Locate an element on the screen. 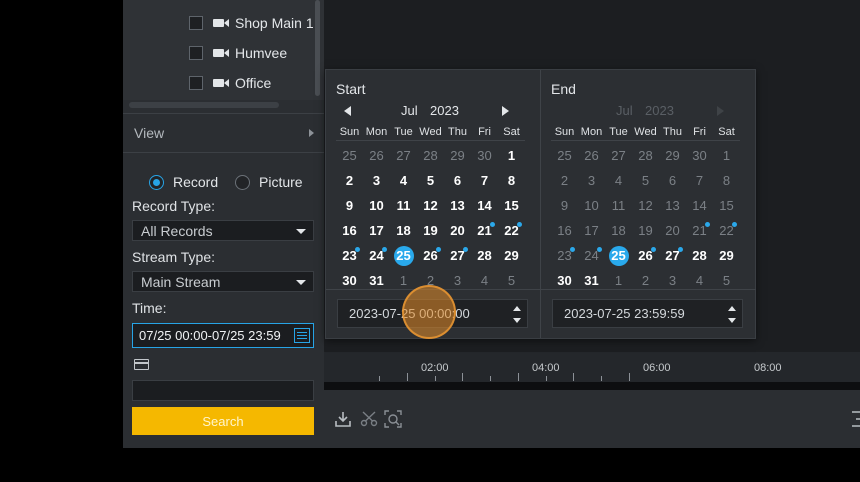 The image size is (860, 482). scissors-icon is located at coordinates (369, 419).